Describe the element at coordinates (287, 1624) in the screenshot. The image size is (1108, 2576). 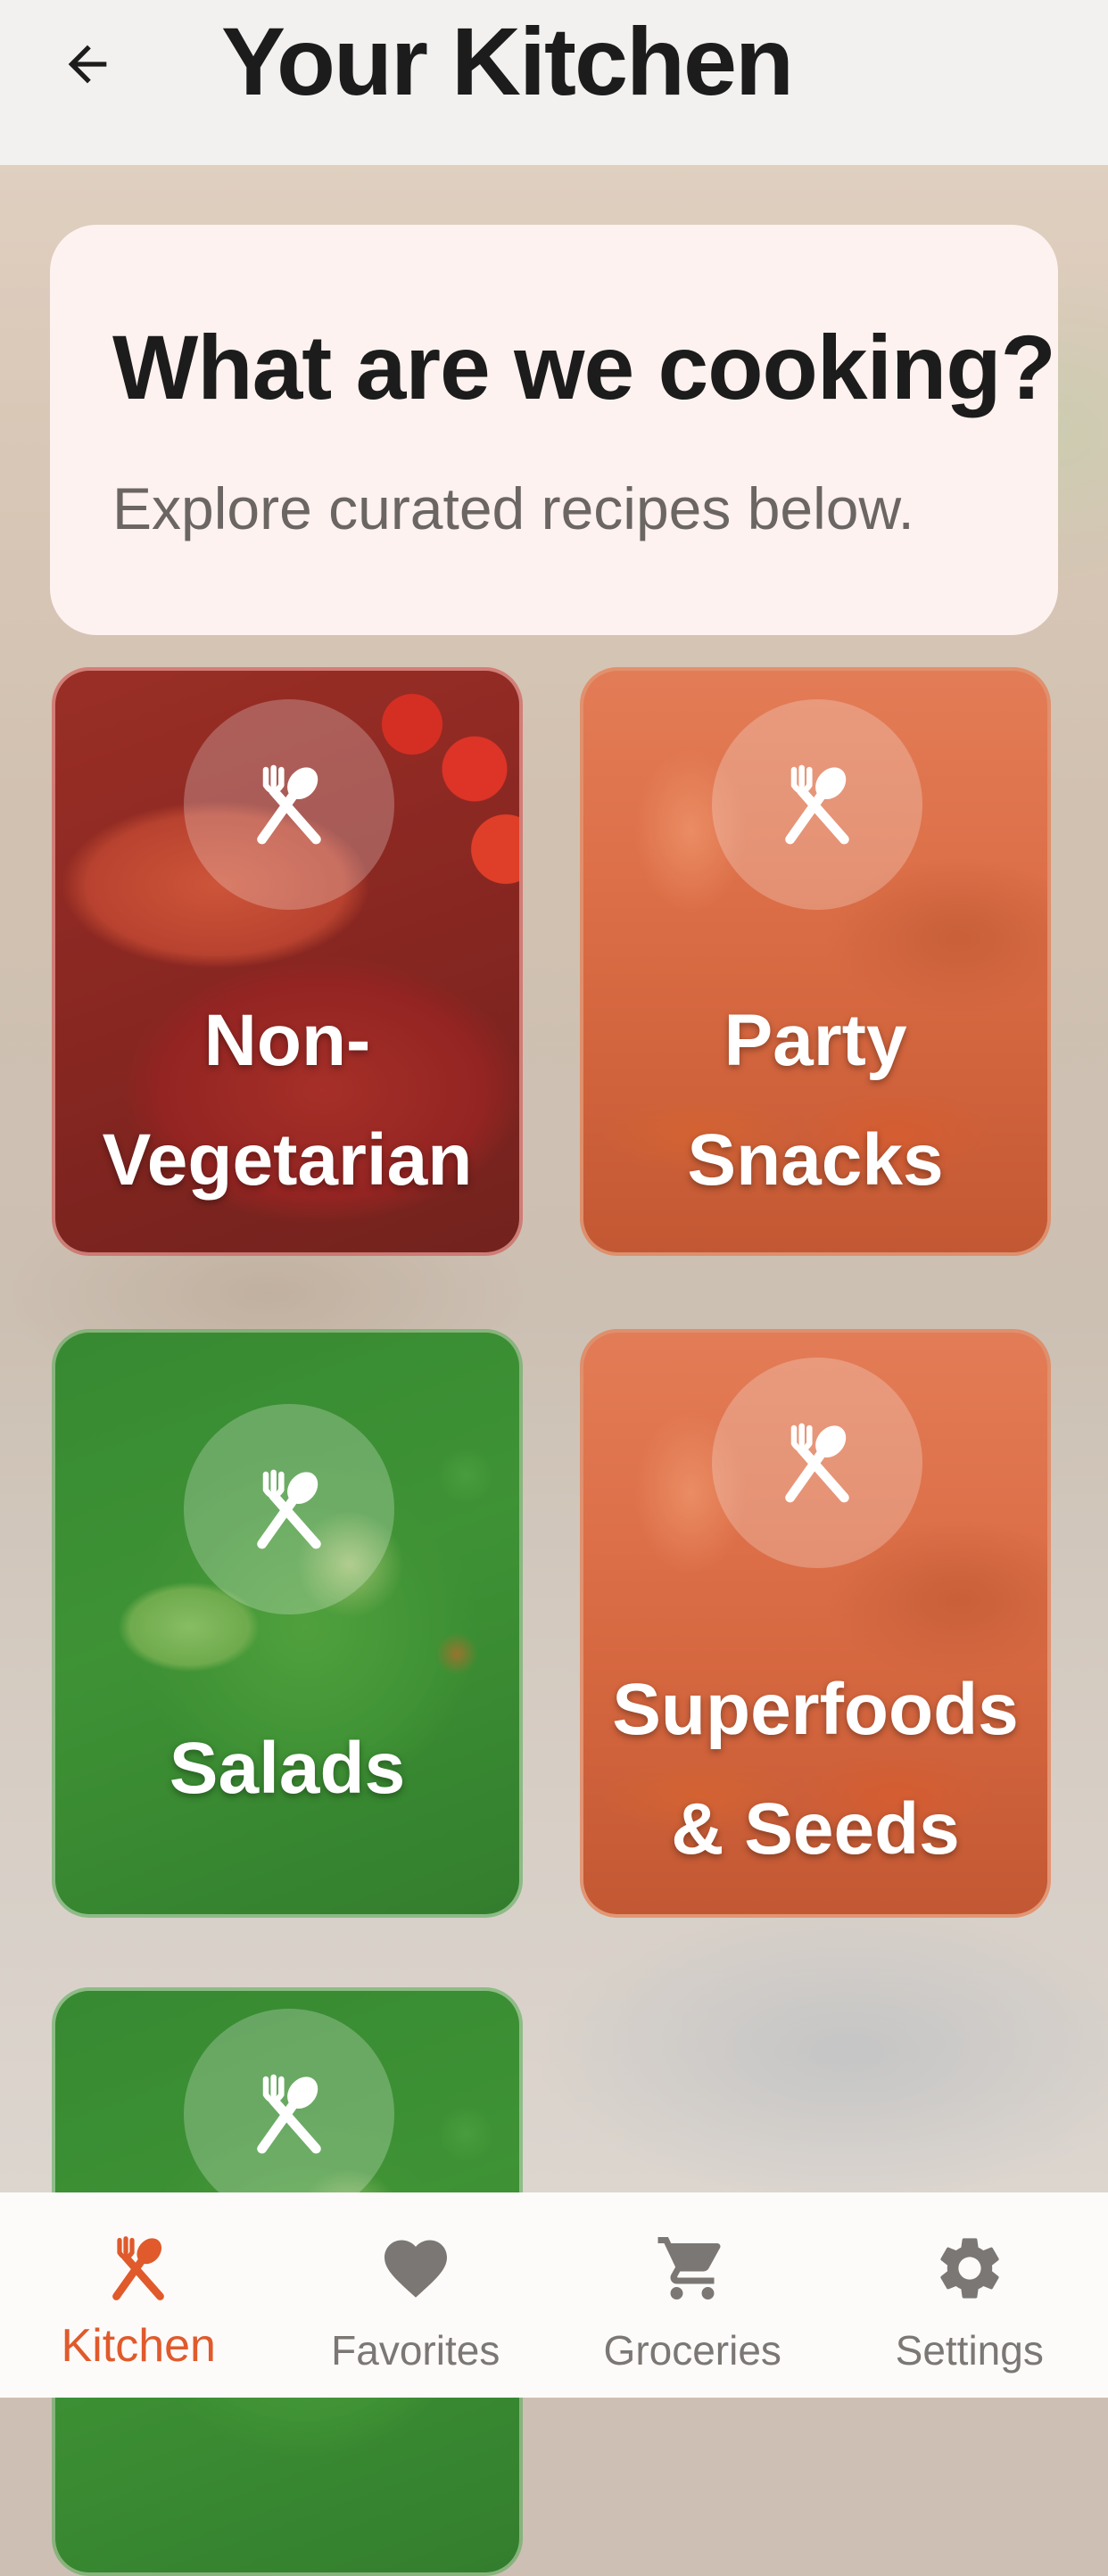
I see `category-tile-salads: Salads` at that location.